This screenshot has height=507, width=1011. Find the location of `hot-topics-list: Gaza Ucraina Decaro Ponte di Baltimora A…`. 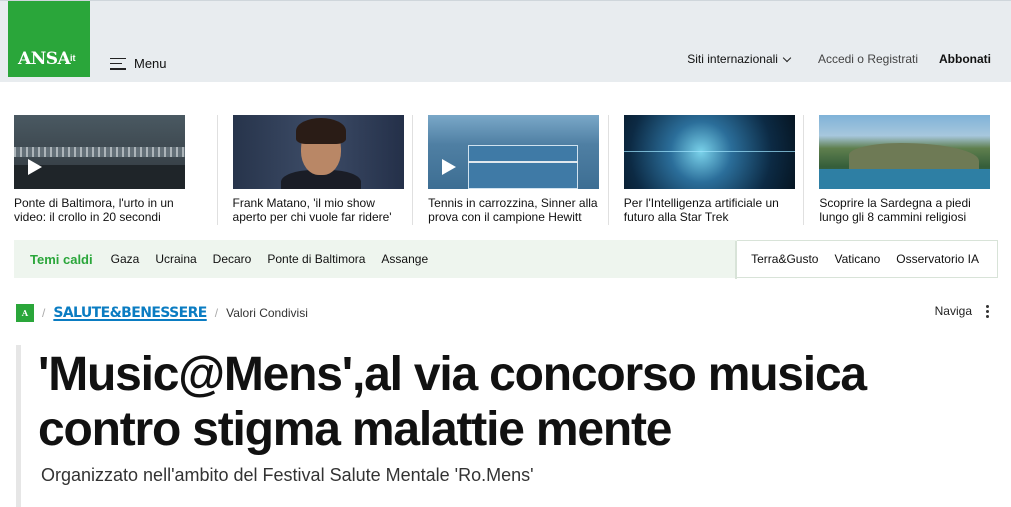

hot-topics-list: Gaza Ucraina Decaro Ponte di Baltimora A… is located at coordinates (270, 259).